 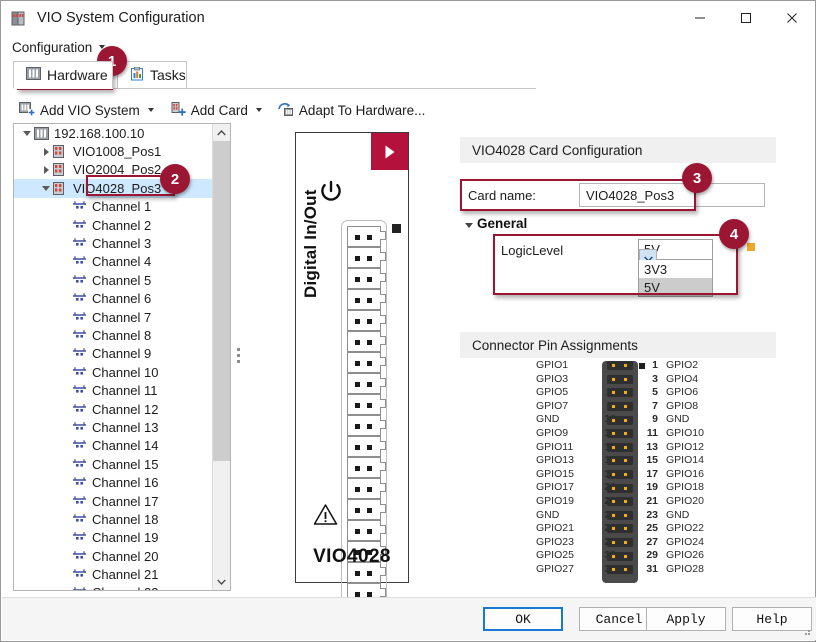 I want to click on pin-left-name: GPIO21, so click(x=555, y=528).